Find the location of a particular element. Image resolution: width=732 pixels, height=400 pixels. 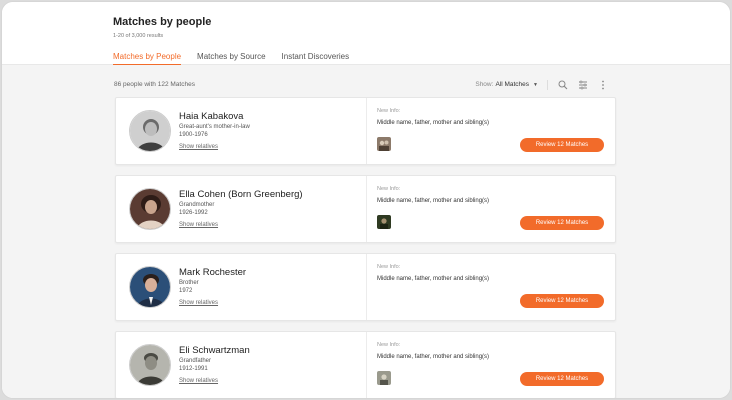

tab-matches-by-source: Matches by Source is located at coordinates (231, 58).